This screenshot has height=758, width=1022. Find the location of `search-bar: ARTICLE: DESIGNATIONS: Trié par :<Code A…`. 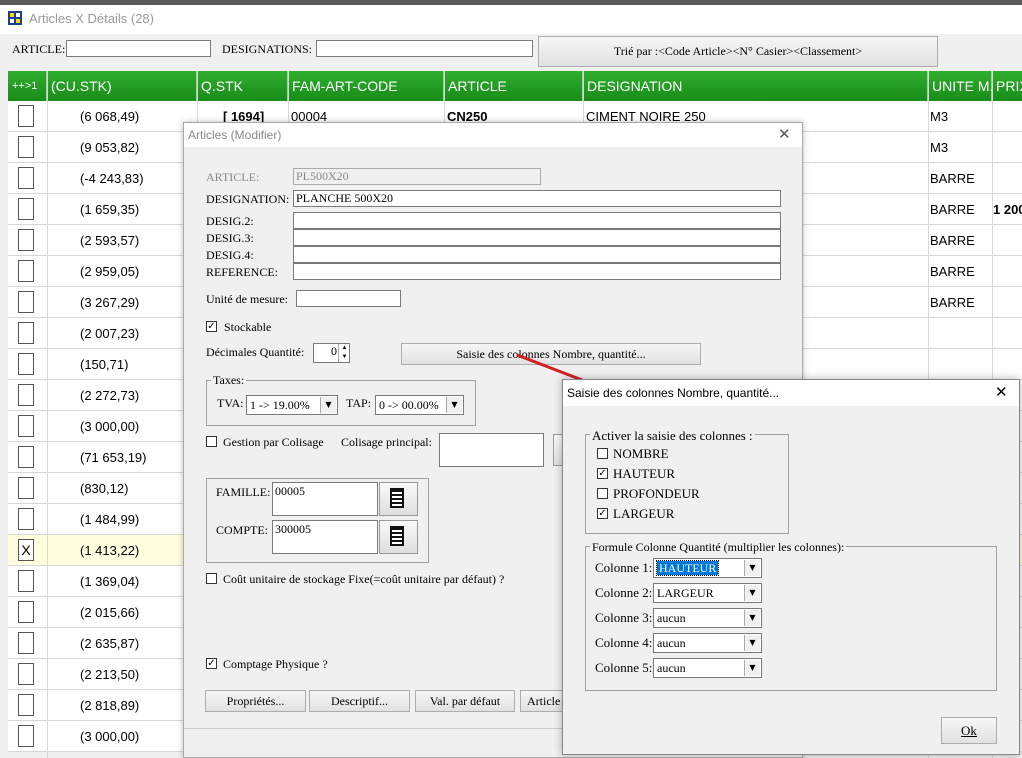

search-bar: ARTICLE: DESIGNATIONS: Trié par :<Code A… is located at coordinates (511, 52).